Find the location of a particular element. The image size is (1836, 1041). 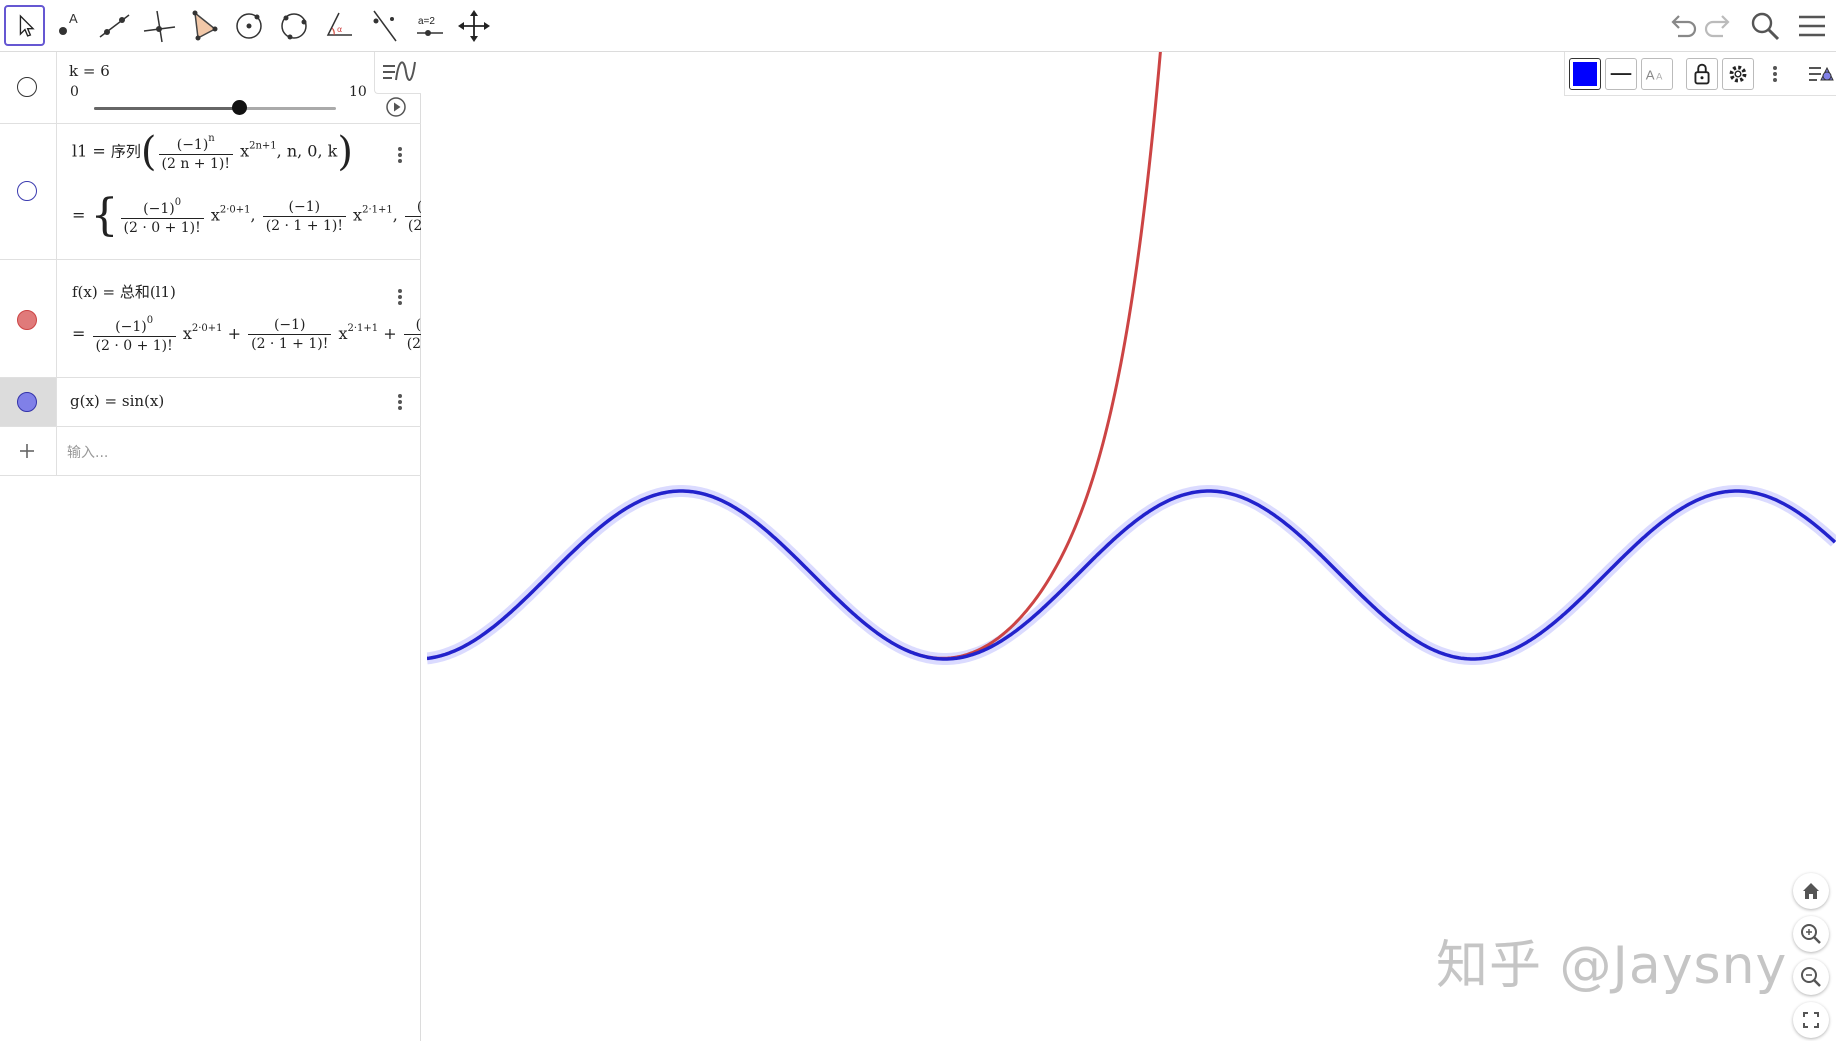

add-item-button is located at coordinates (27, 451).